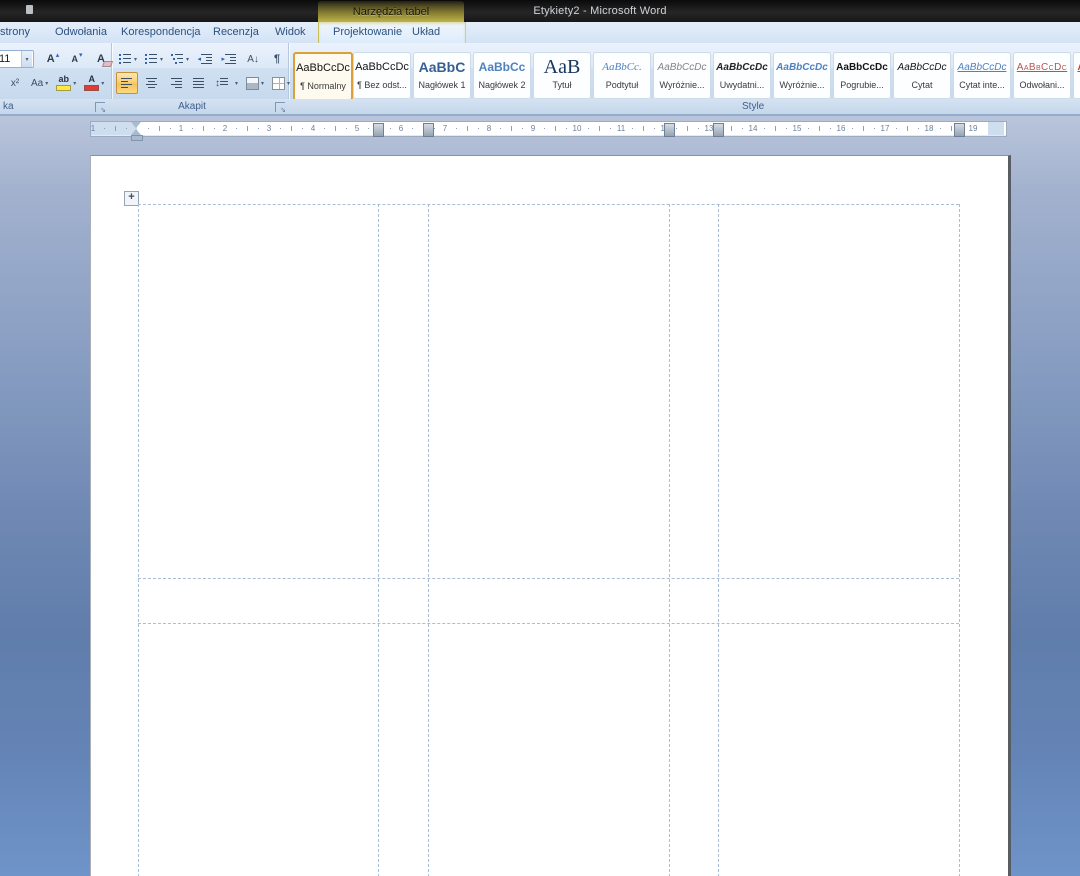 The height and width of the screenshot is (876, 1080). Describe the element at coordinates (26, 59) in the screenshot. I see `combo-dropdown-icon: ▾` at that location.